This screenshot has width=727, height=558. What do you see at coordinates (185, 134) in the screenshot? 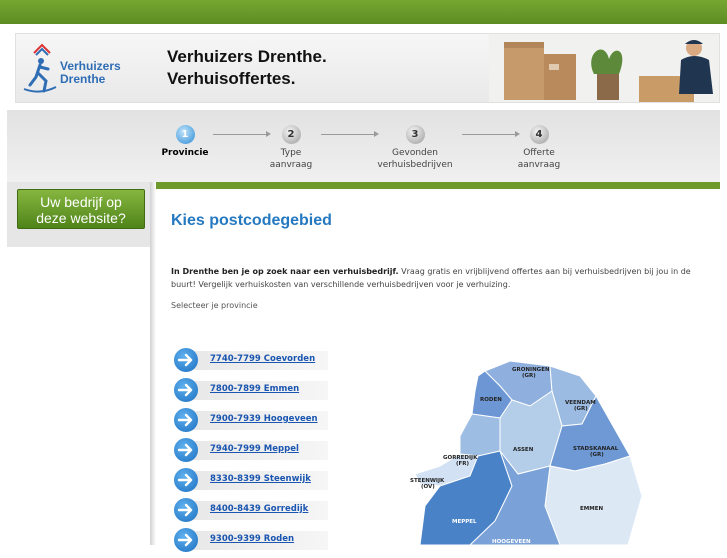
I see `step-1-badge: 1` at bounding box center [185, 134].